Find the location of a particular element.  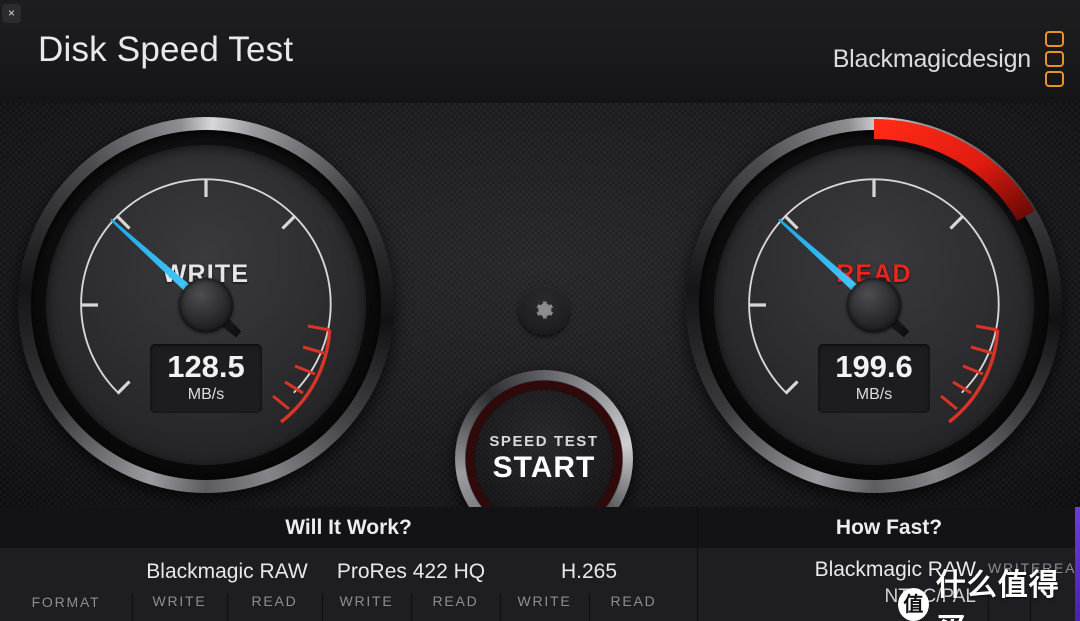

brand-logo: Blackmagicdesign is located at coordinates (948, 59).